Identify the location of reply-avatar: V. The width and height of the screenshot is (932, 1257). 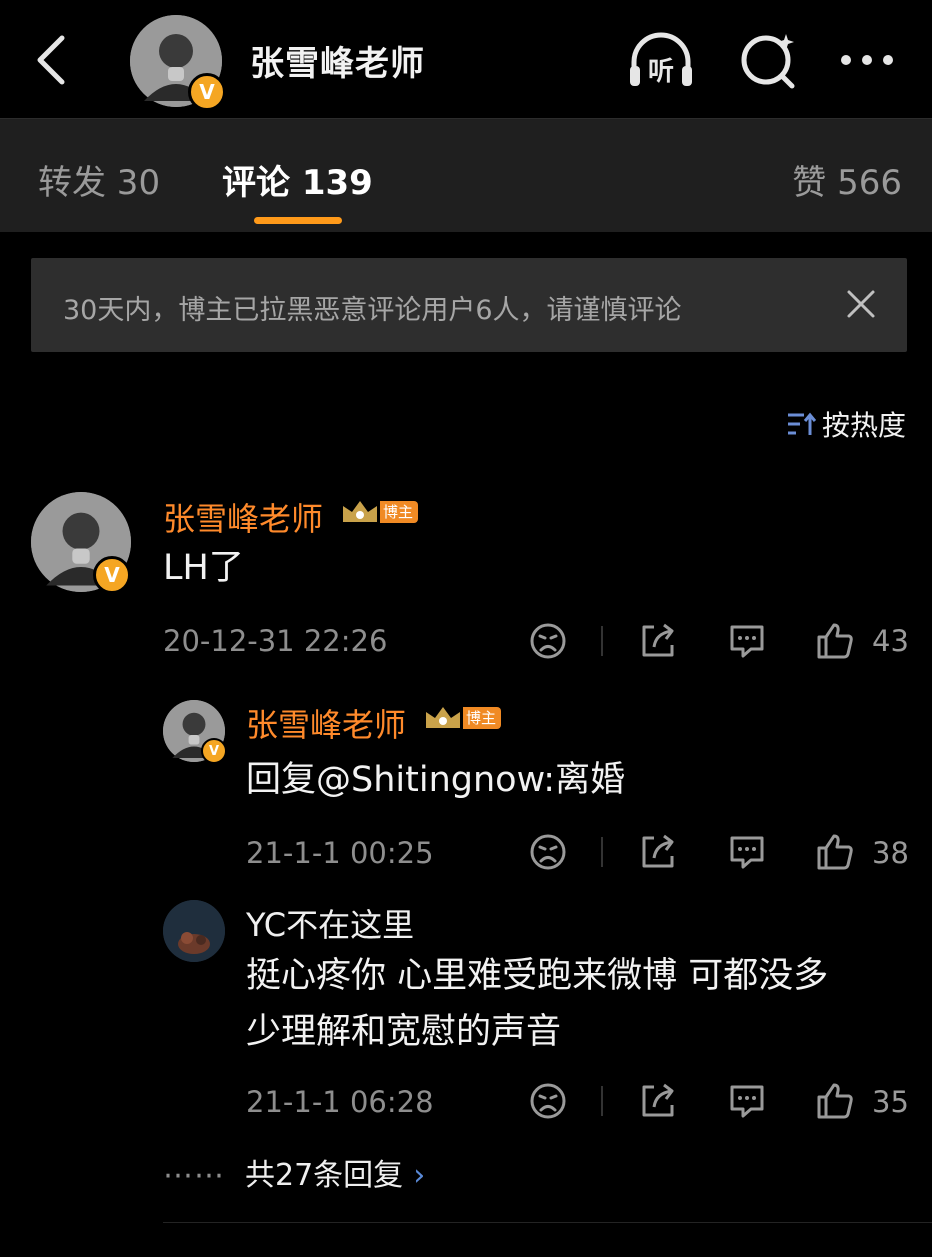
(195, 732).